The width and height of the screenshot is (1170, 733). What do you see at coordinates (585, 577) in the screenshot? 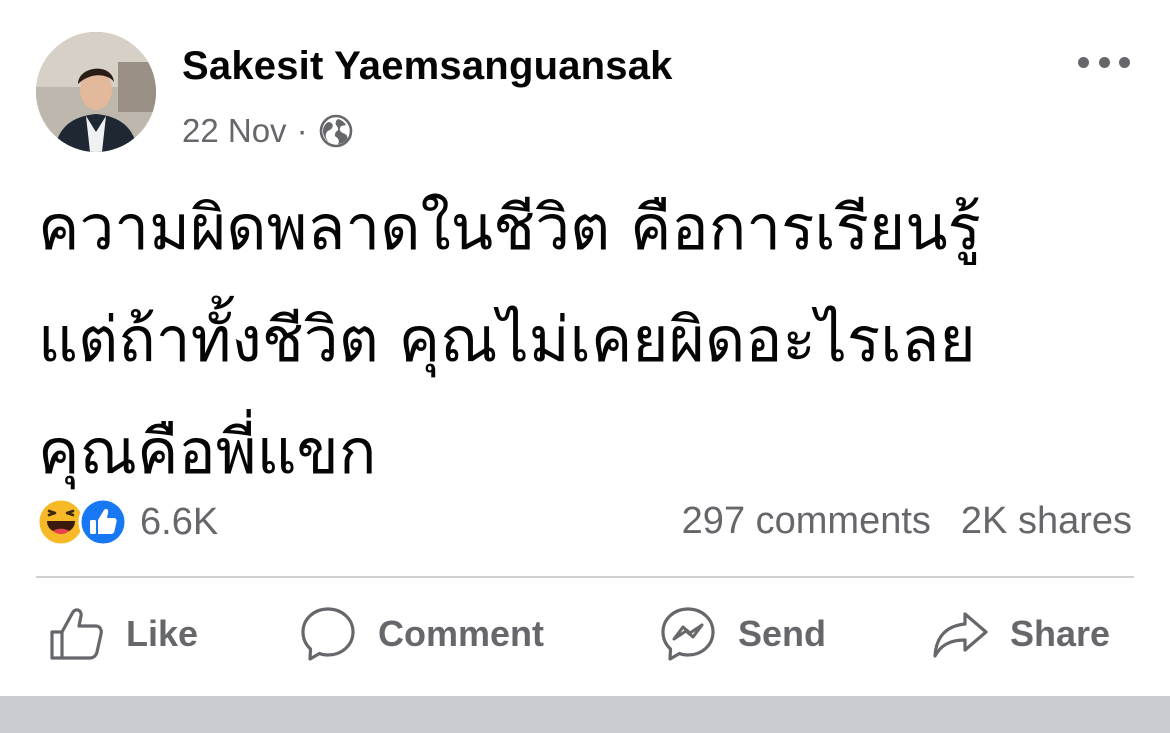
I see `divider` at bounding box center [585, 577].